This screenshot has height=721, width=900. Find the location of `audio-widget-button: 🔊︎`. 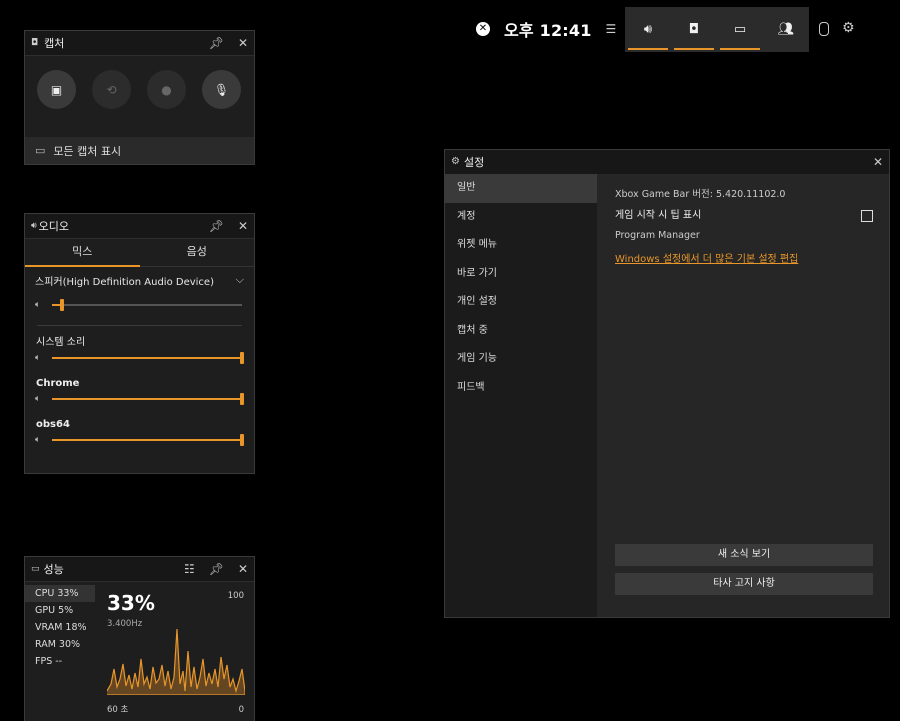

audio-widget-button: 🔊︎ is located at coordinates (648, 29).